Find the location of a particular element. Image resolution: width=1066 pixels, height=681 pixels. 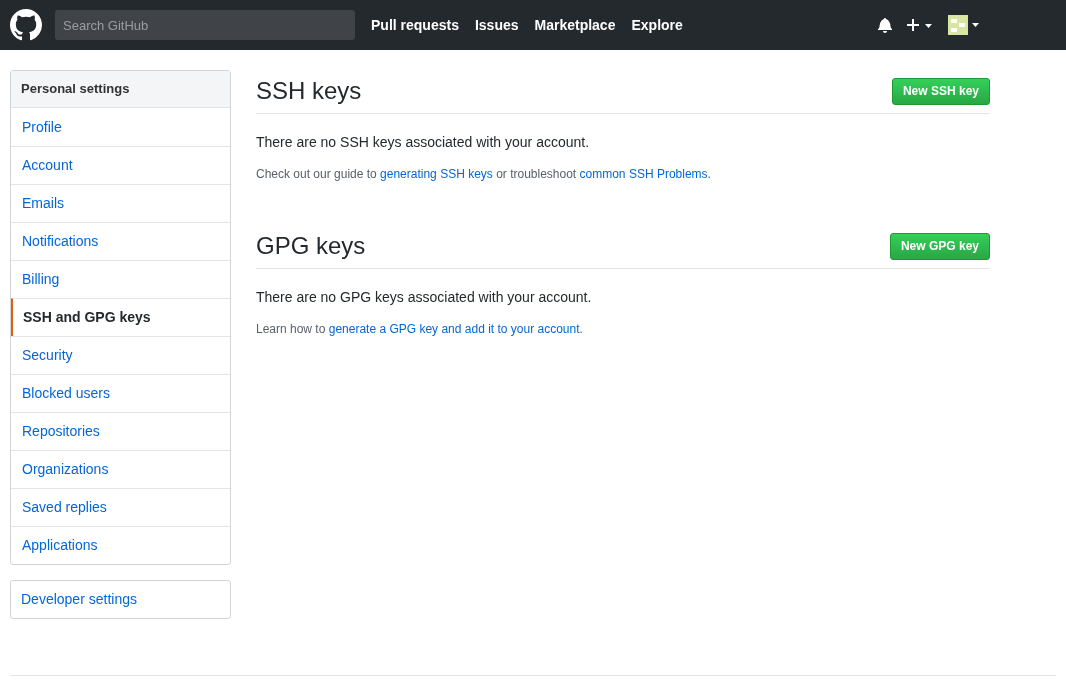

menu-item: Notifications is located at coordinates (120, 241).